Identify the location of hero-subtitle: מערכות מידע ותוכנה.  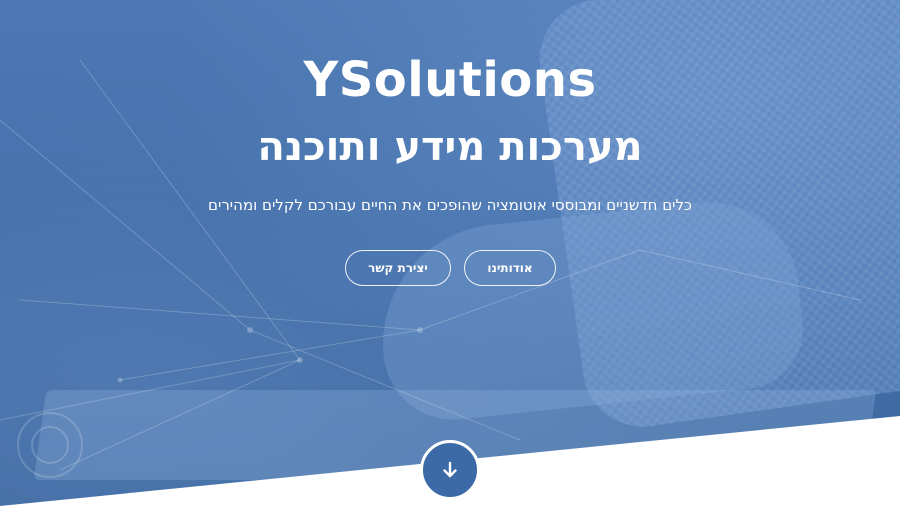
(450, 147).